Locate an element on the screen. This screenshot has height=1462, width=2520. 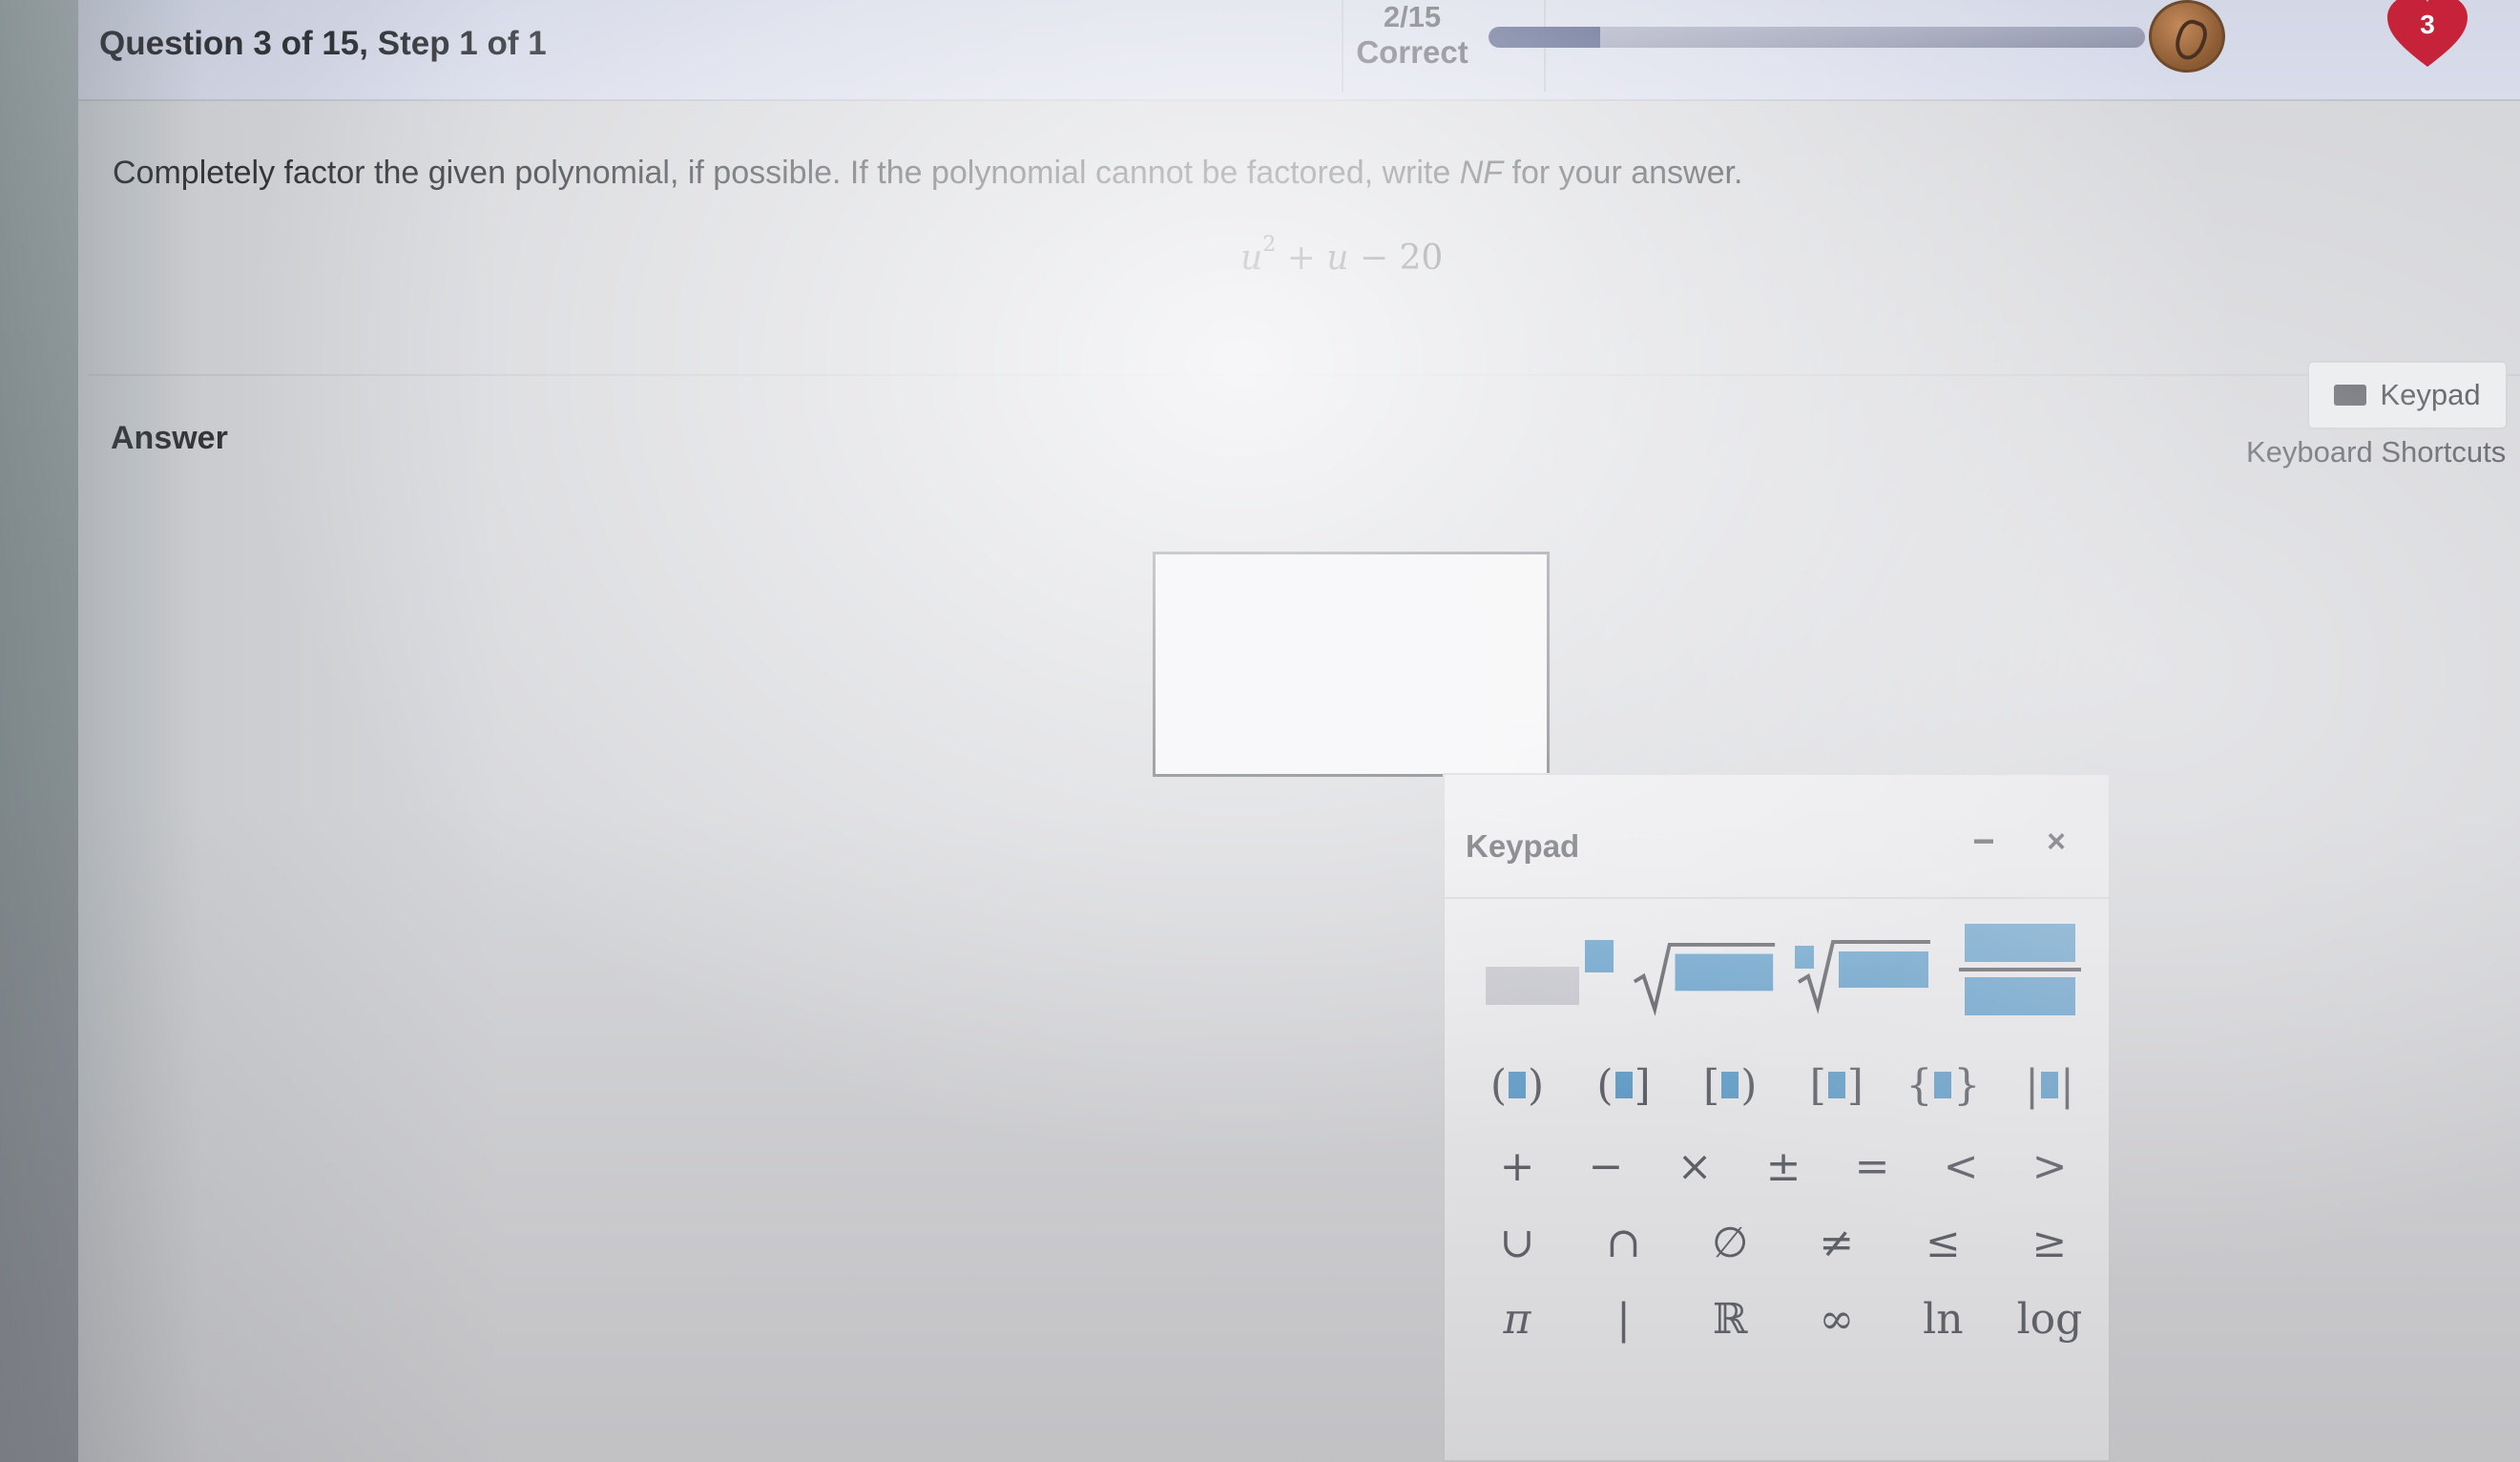
open-closed-interval-key: (] is located at coordinates (1624, 1085).